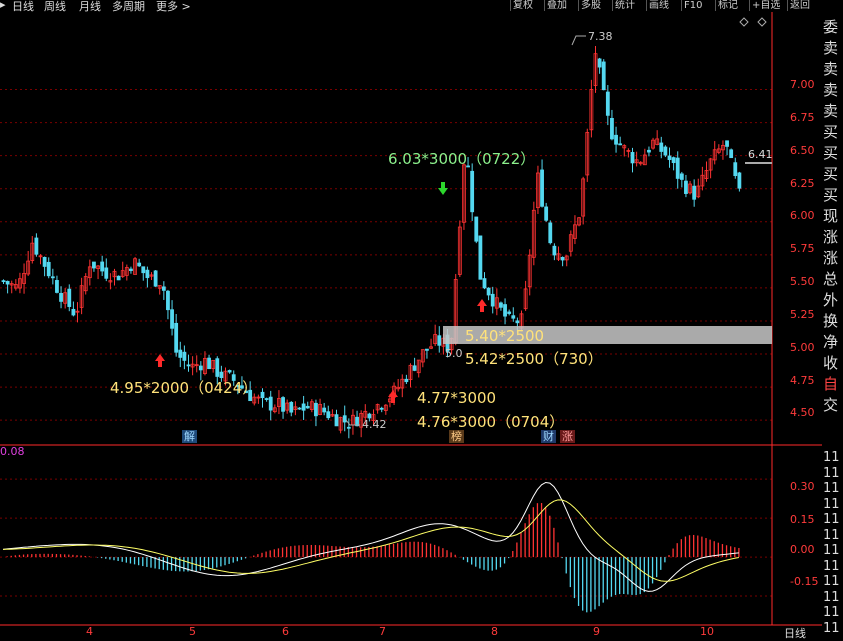  I want to click on price-tick: 5.25, so click(802, 314).